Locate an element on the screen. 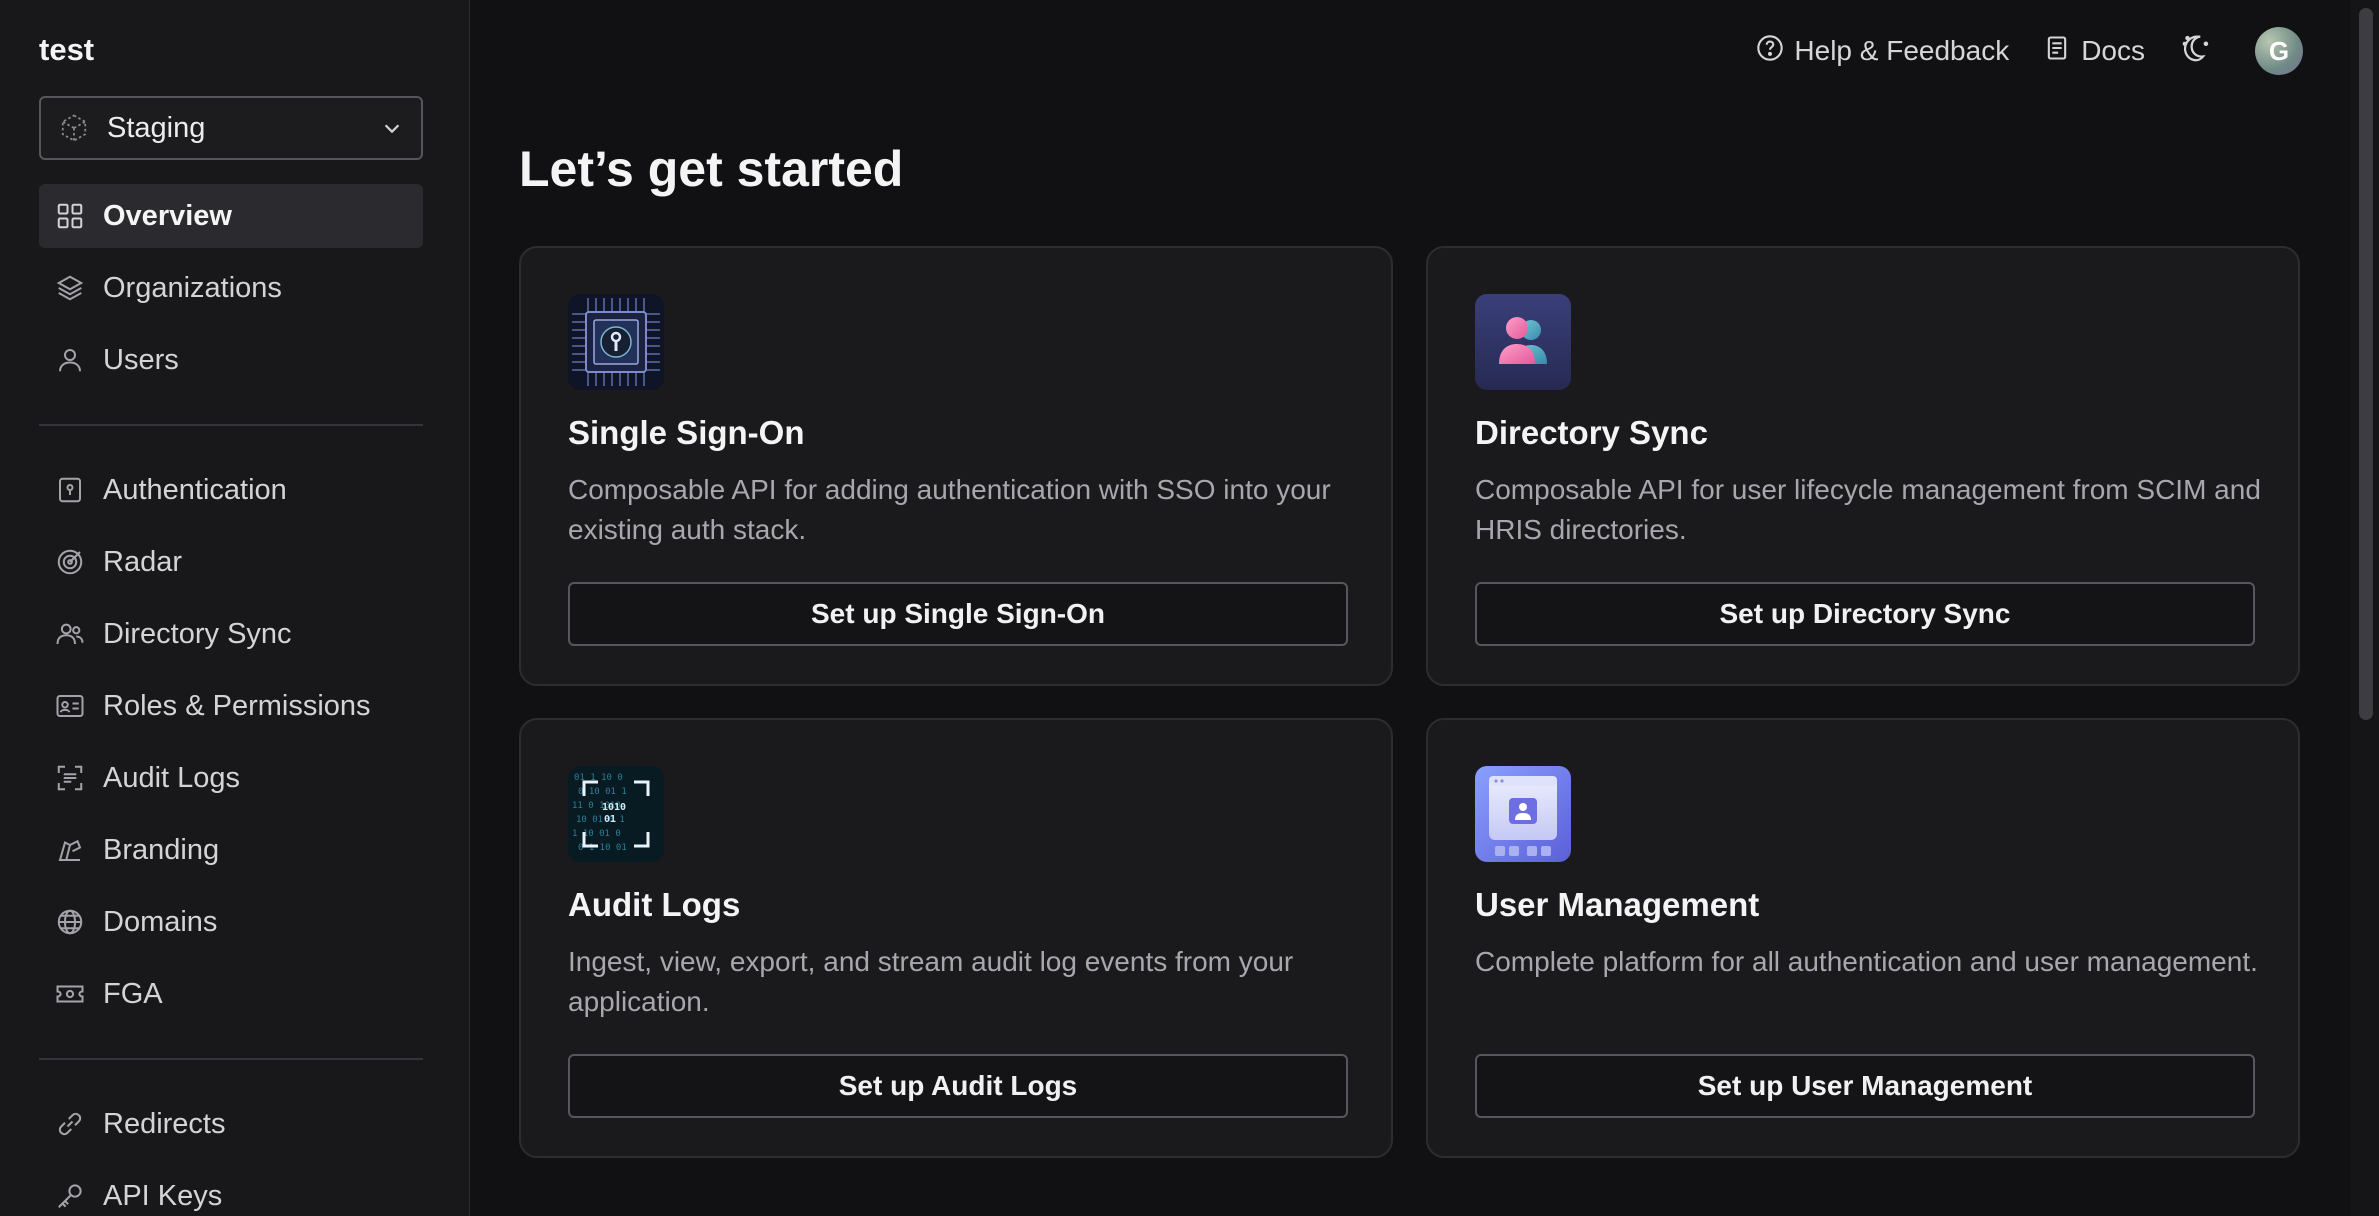  help-feedback-label: Help & Feedback is located at coordinates (1902, 50).